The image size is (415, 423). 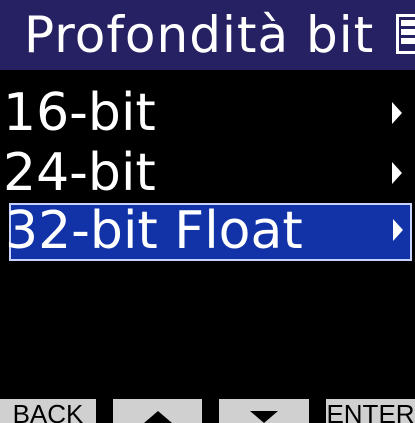 I want to click on menu-item-32-bit-float: 32-bit Float, so click(x=208, y=231).